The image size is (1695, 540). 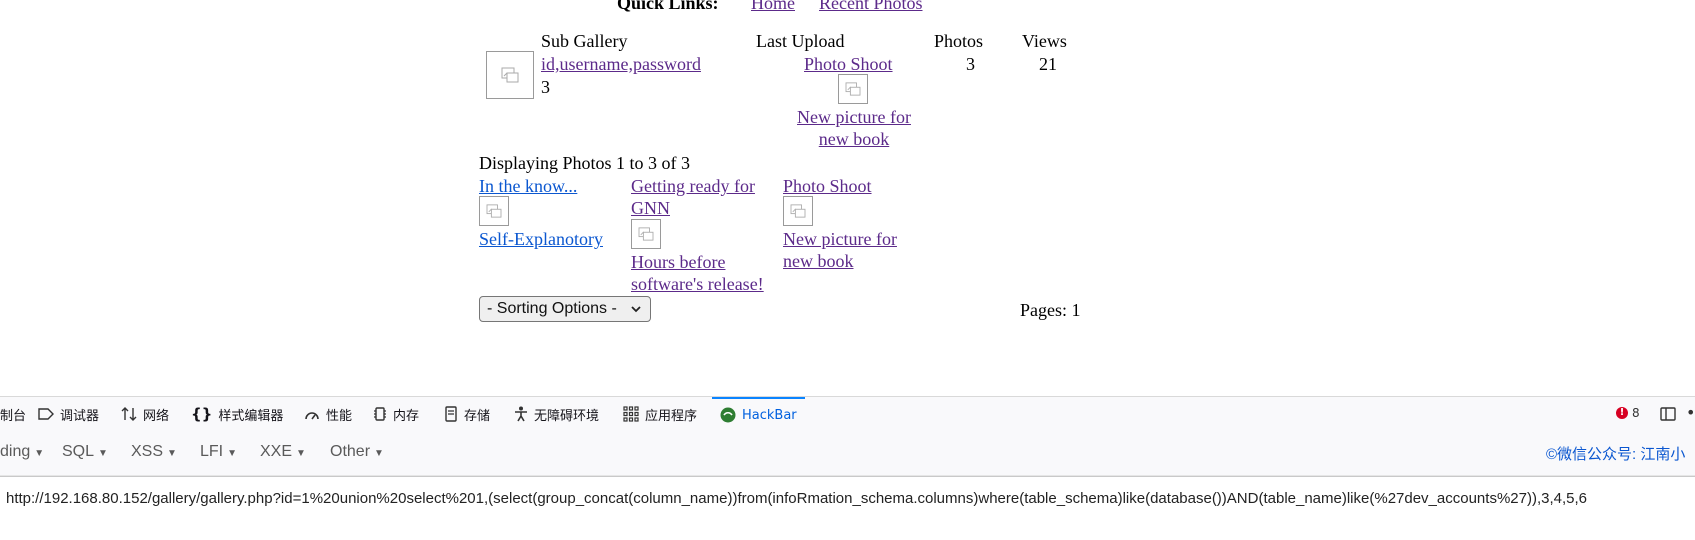 What do you see at coordinates (970, 64) in the screenshot?
I see `photos-count: 3` at bounding box center [970, 64].